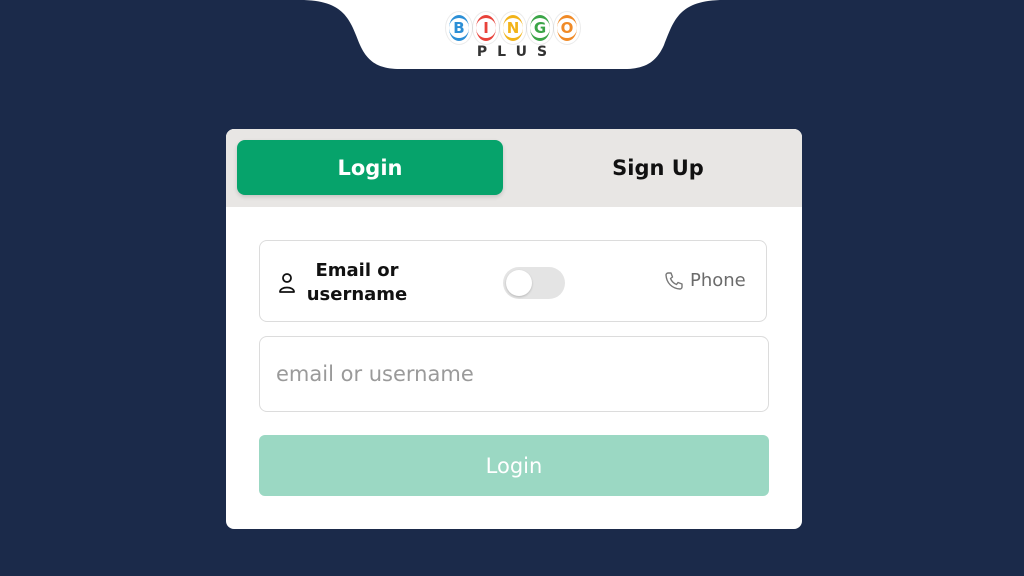  I want to click on phone-method-label: Phone, so click(718, 280).